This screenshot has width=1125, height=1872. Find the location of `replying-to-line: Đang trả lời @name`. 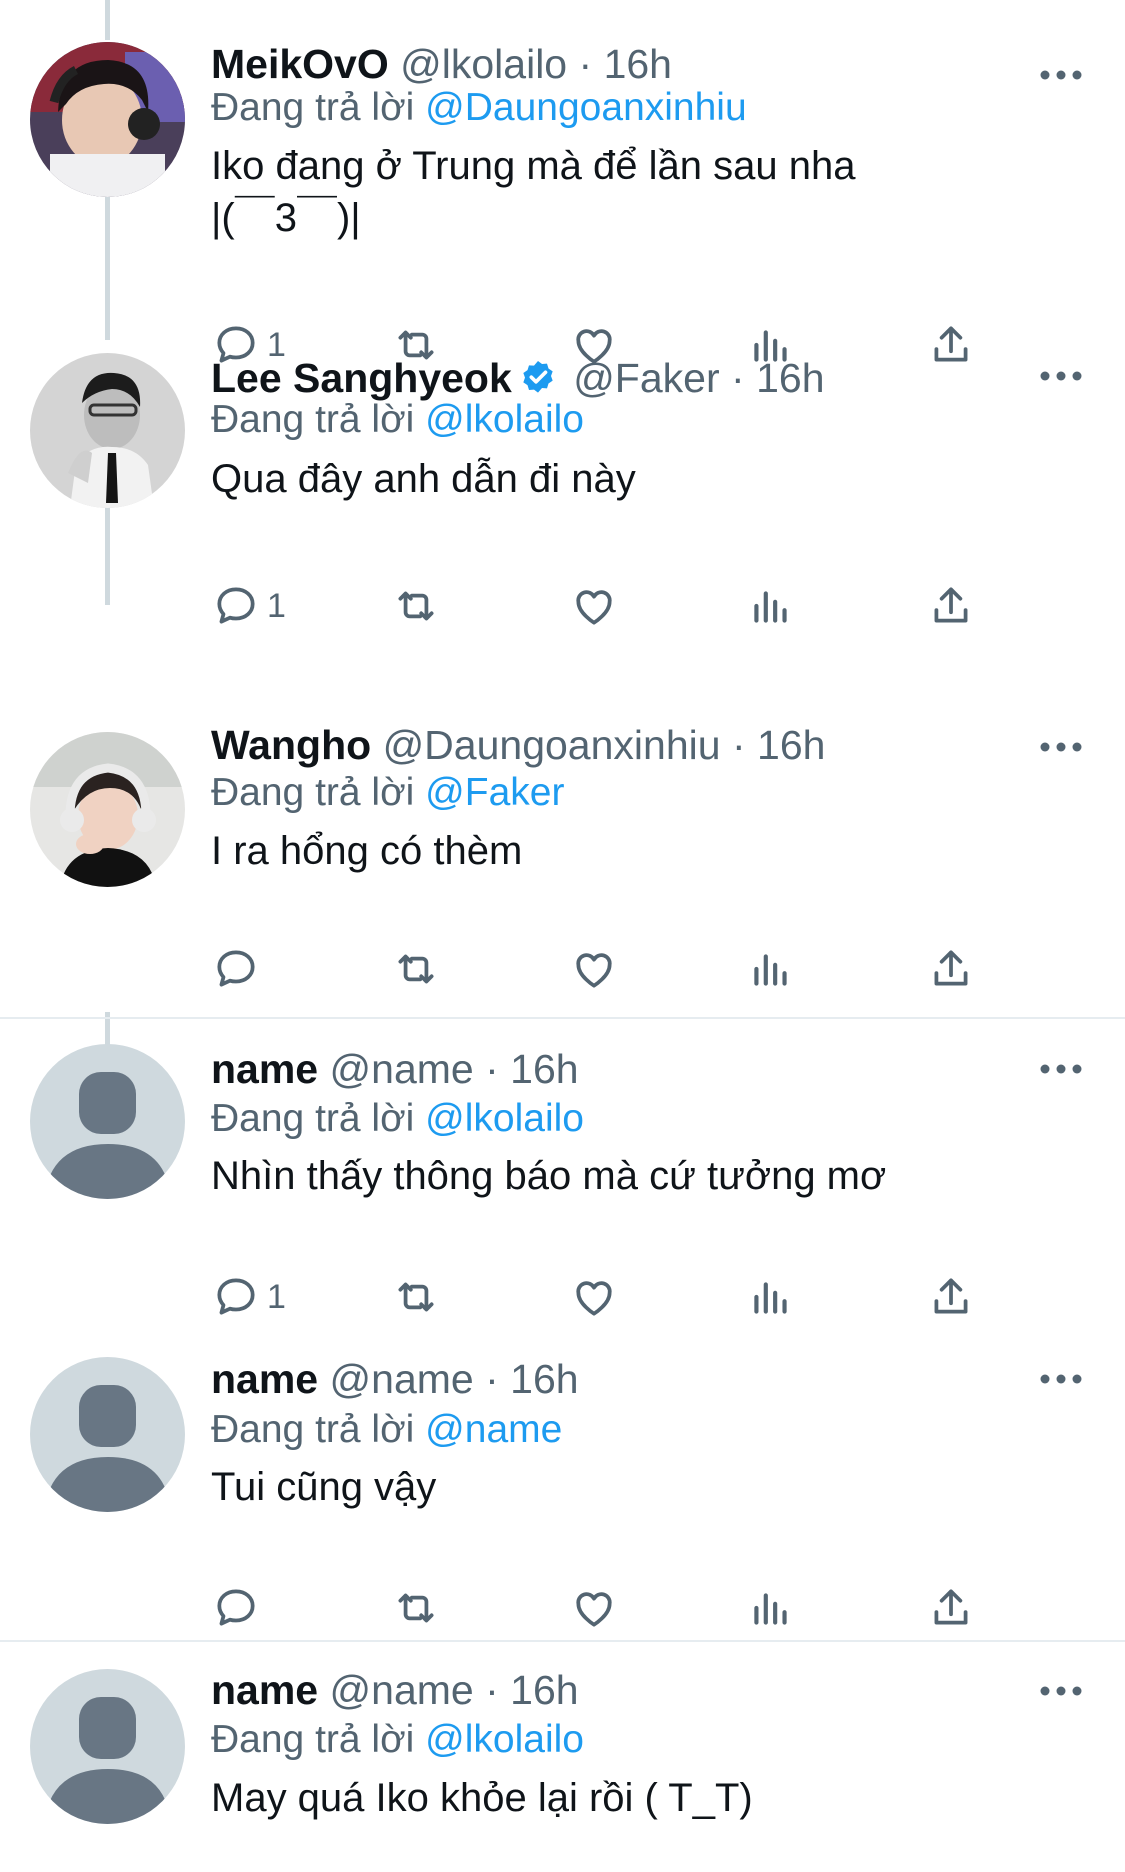

replying-to-line: Đang trả lời @name is located at coordinates (386, 1430).